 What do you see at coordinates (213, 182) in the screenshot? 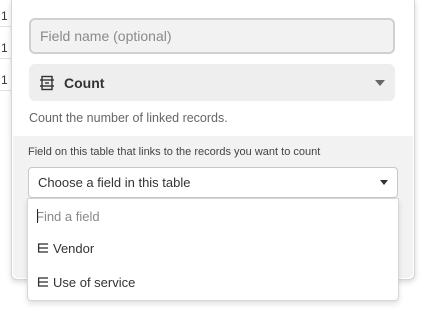
I see `linked-field-select: Choose a field in this table` at bounding box center [213, 182].